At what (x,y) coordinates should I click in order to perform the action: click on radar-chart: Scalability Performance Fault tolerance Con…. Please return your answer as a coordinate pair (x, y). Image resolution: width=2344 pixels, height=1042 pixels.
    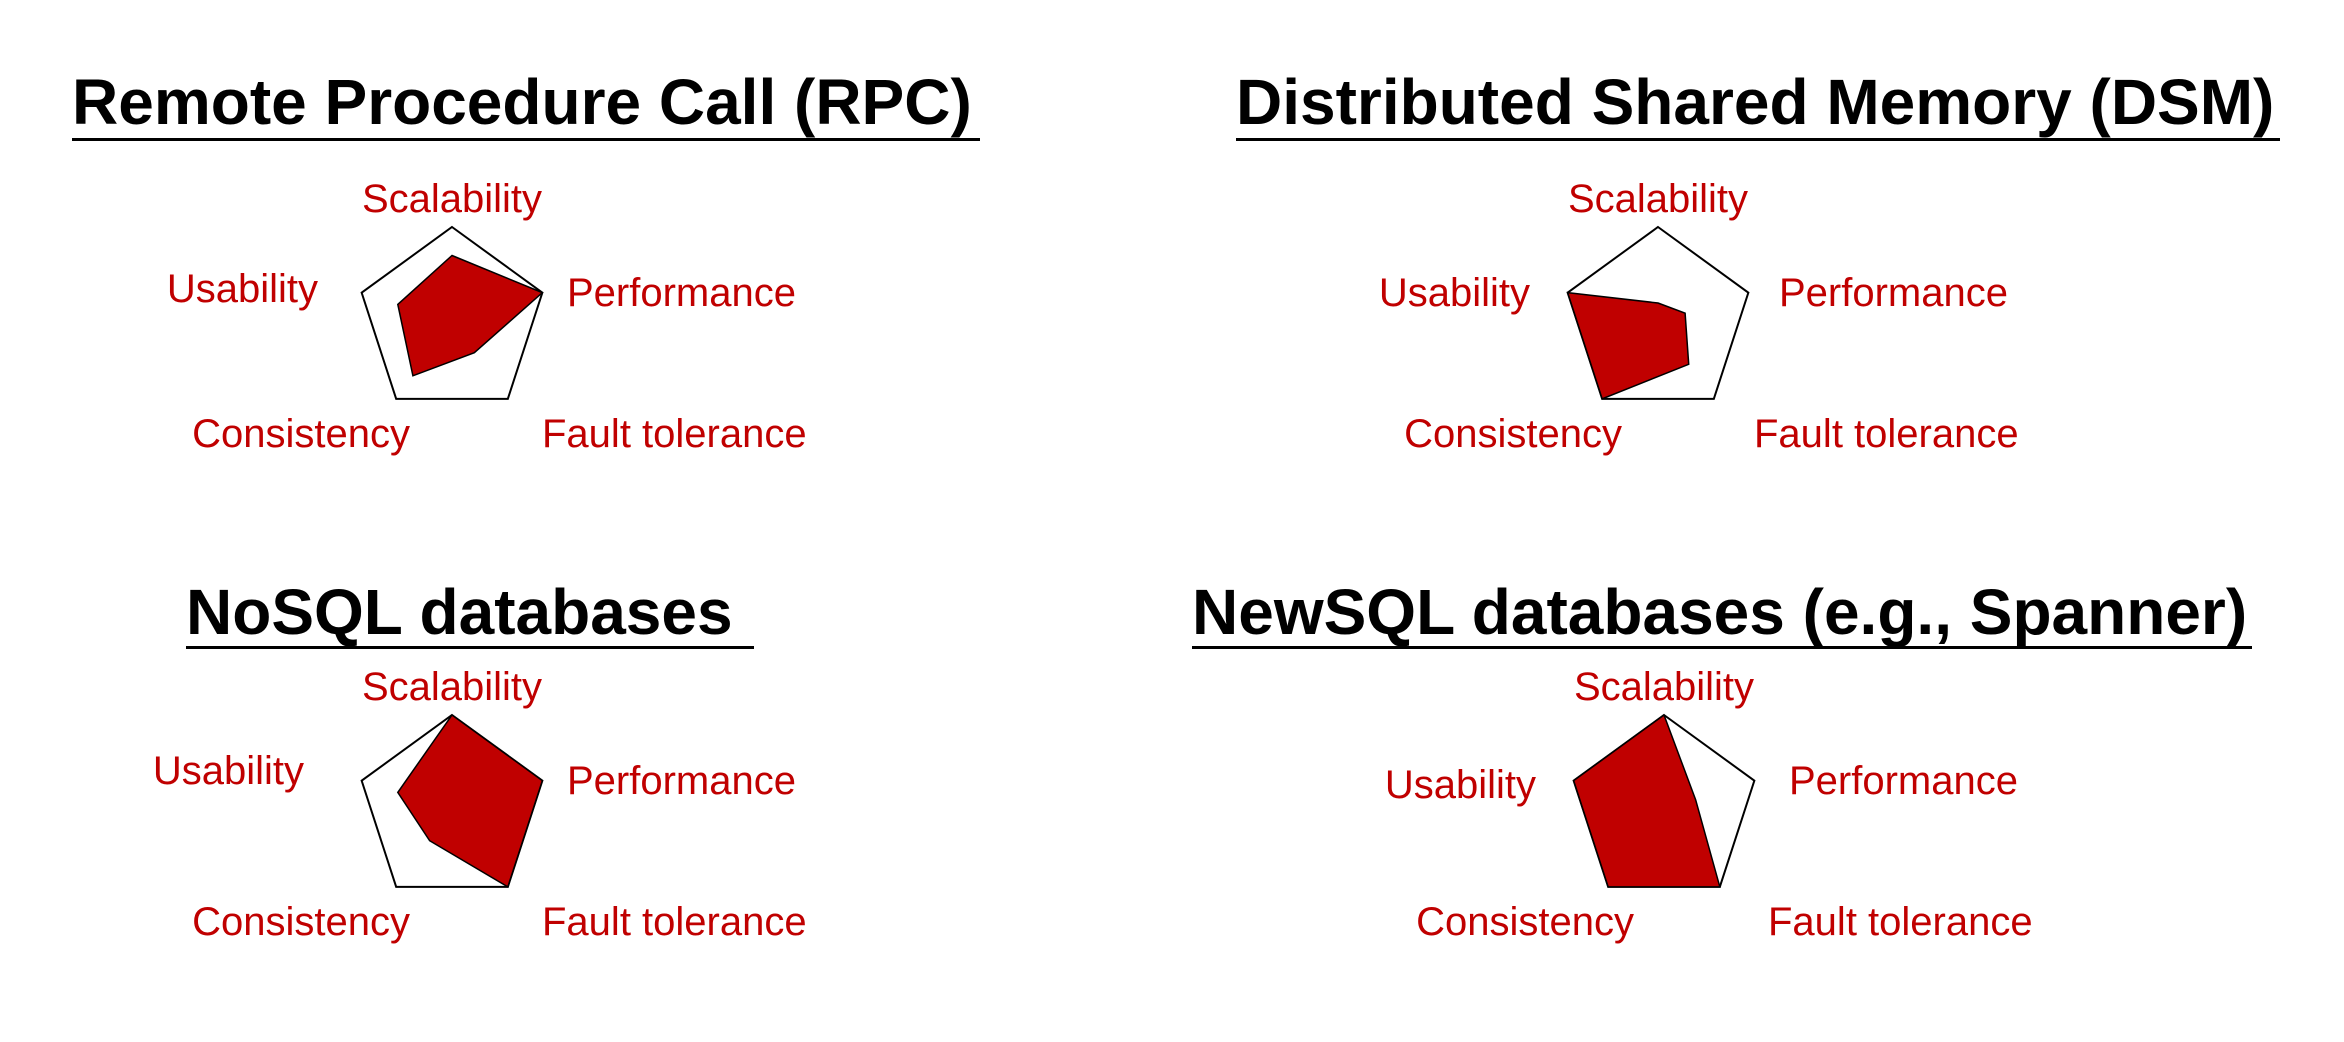
    Looking at the image, I should click on (1709, 804).